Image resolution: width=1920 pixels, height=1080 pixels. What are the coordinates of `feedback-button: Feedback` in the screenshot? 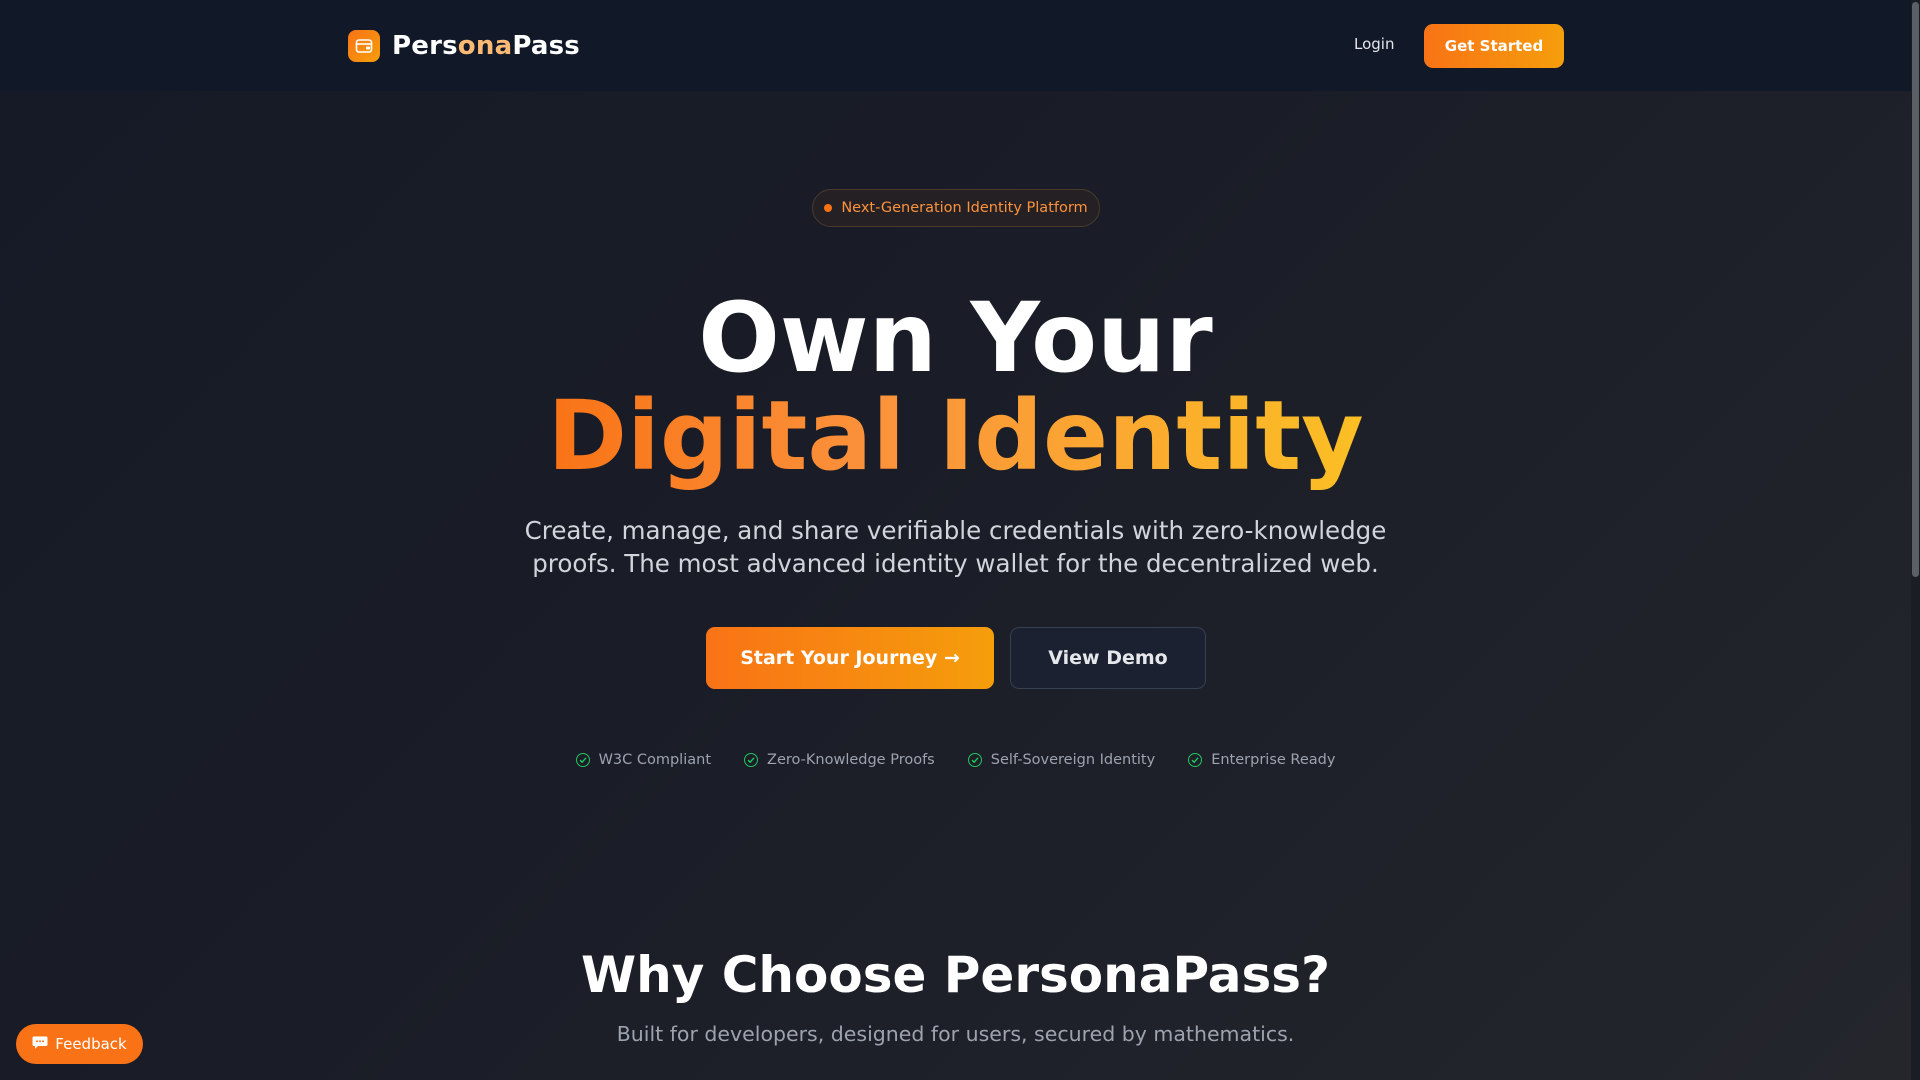 It's located at (79, 1044).